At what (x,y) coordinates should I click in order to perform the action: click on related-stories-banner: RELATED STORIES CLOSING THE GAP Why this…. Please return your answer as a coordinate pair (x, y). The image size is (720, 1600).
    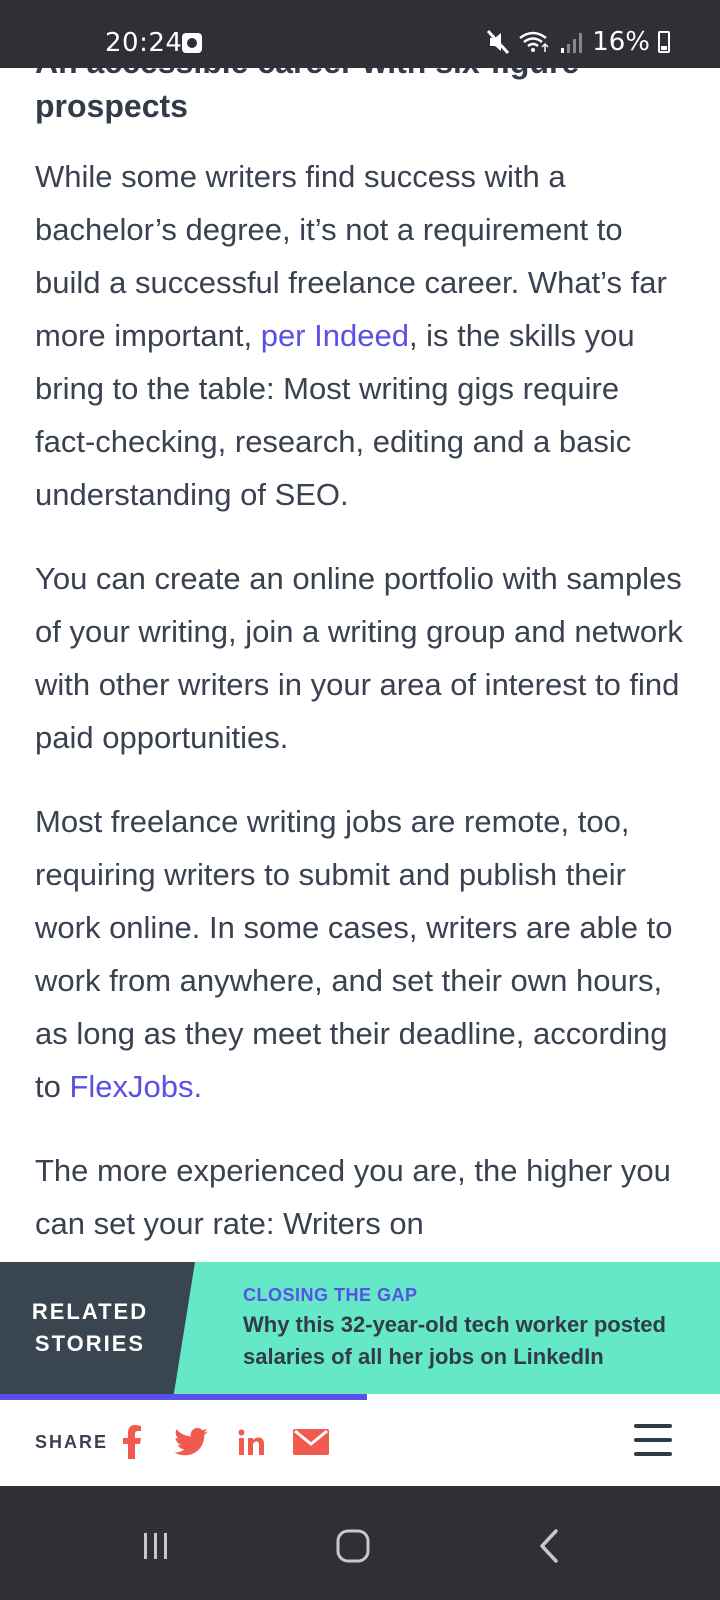
    Looking at the image, I should click on (360, 1329).